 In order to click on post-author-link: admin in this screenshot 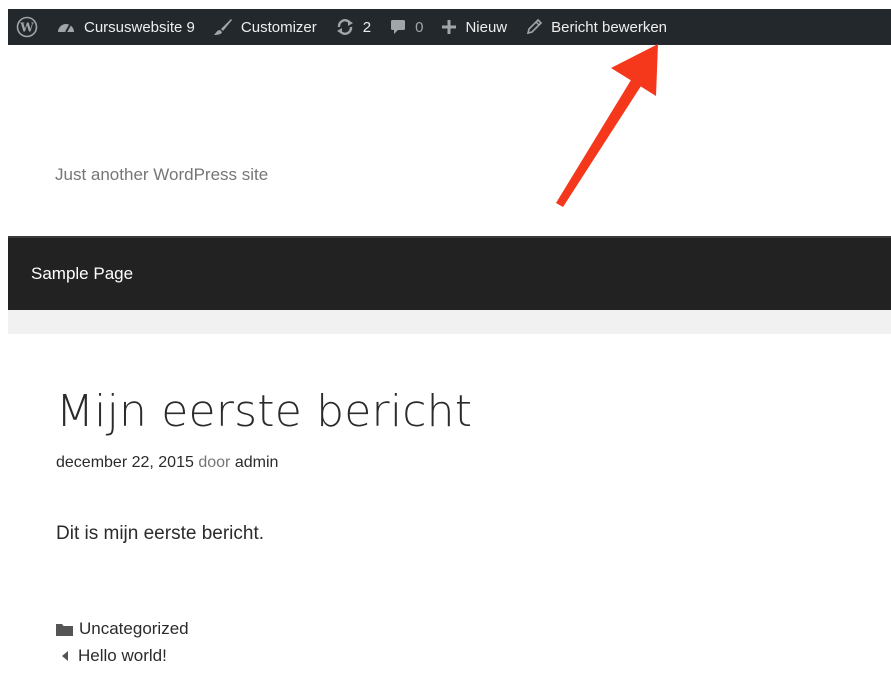, I will do `click(257, 462)`.